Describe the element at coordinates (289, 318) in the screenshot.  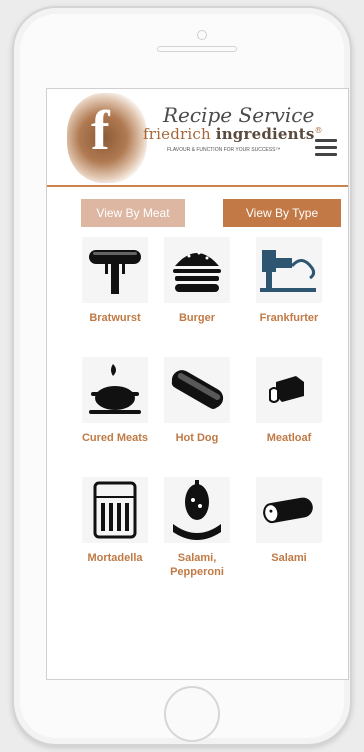
I see `grid-item-label: Frankfurter` at that location.